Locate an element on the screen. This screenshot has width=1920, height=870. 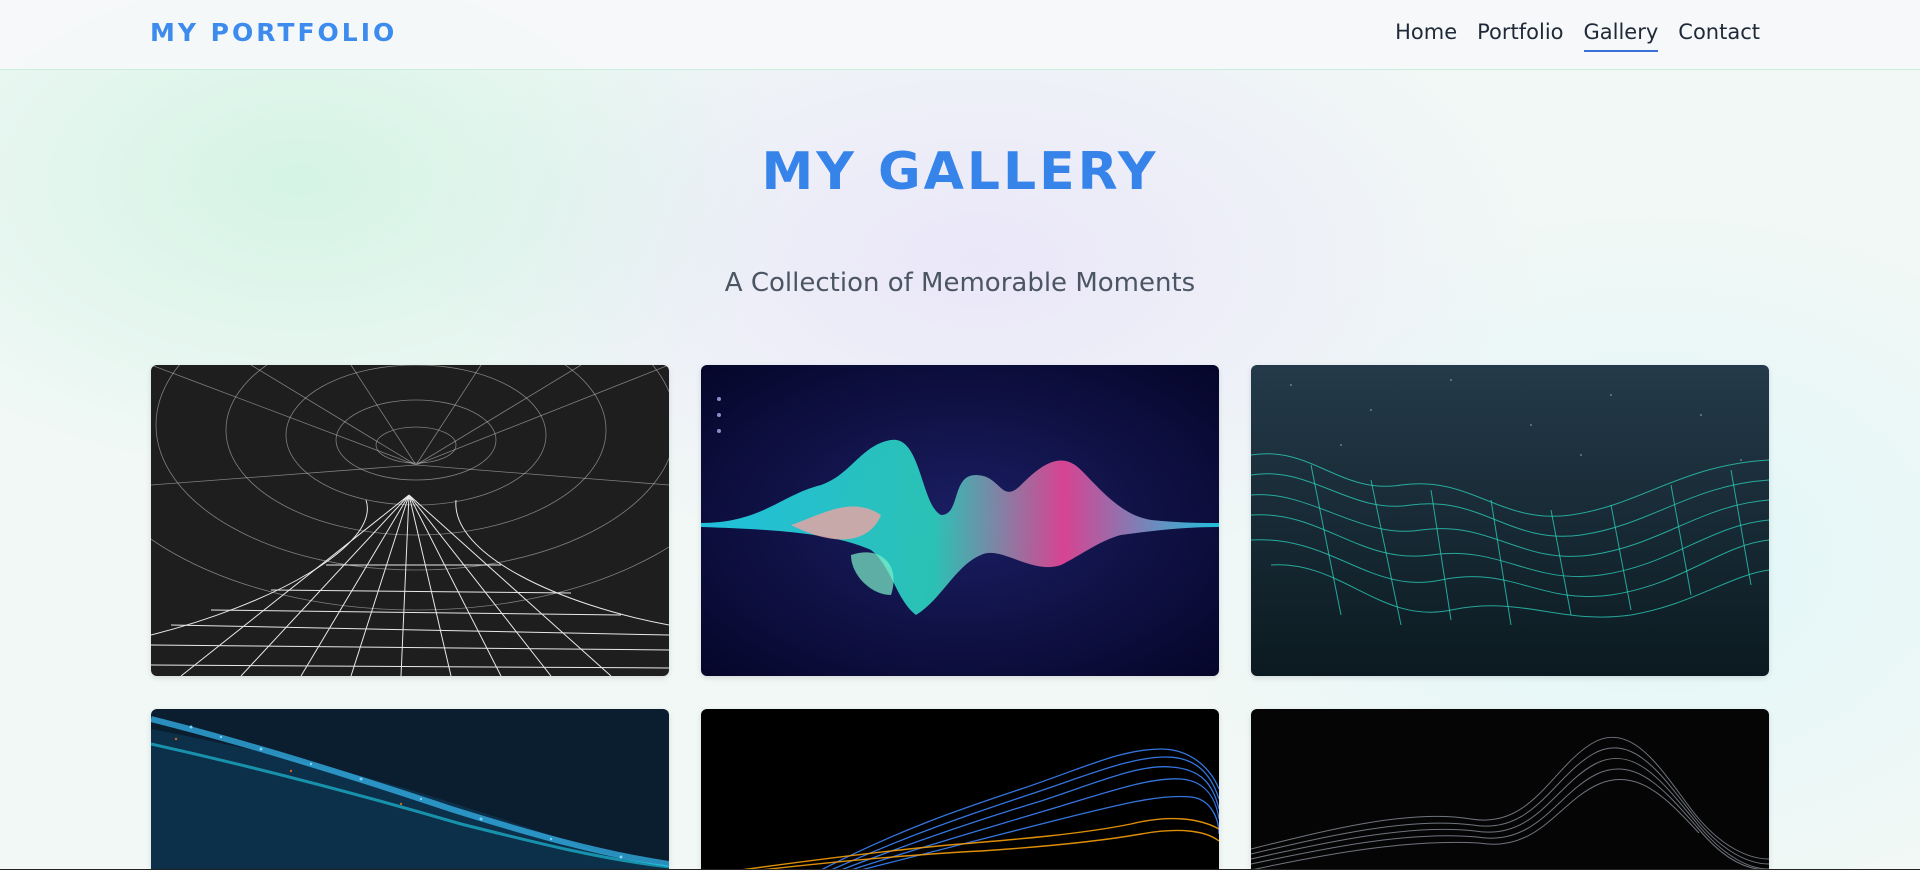
neon-sound-wave-image is located at coordinates (960, 520).